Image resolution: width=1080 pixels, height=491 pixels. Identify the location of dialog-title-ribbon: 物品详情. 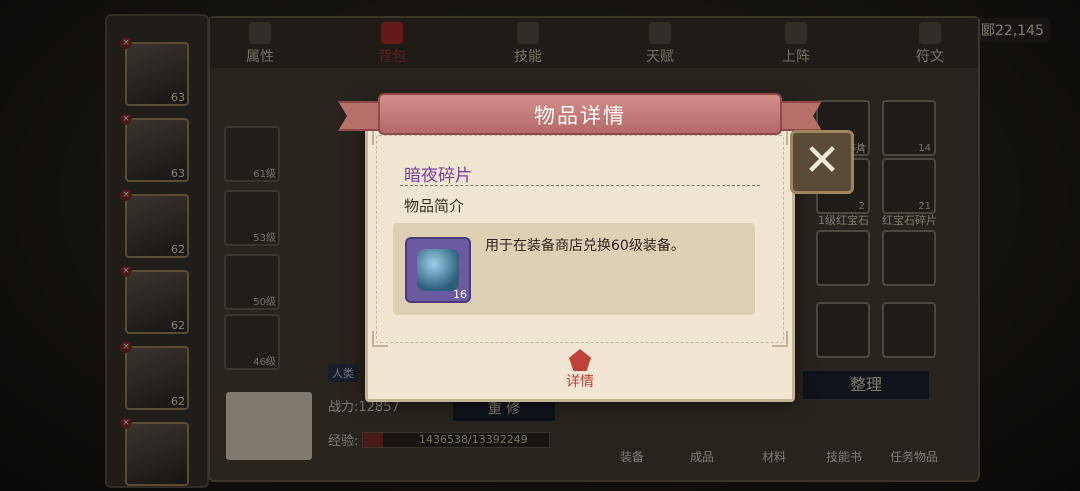
(580, 114).